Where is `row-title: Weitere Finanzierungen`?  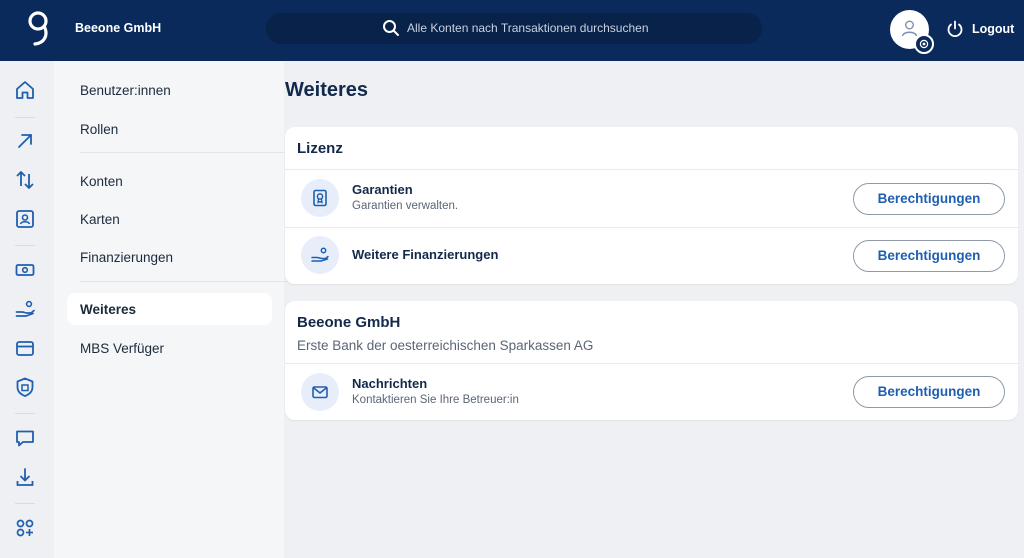
row-title: Weitere Finanzierungen is located at coordinates (425, 254).